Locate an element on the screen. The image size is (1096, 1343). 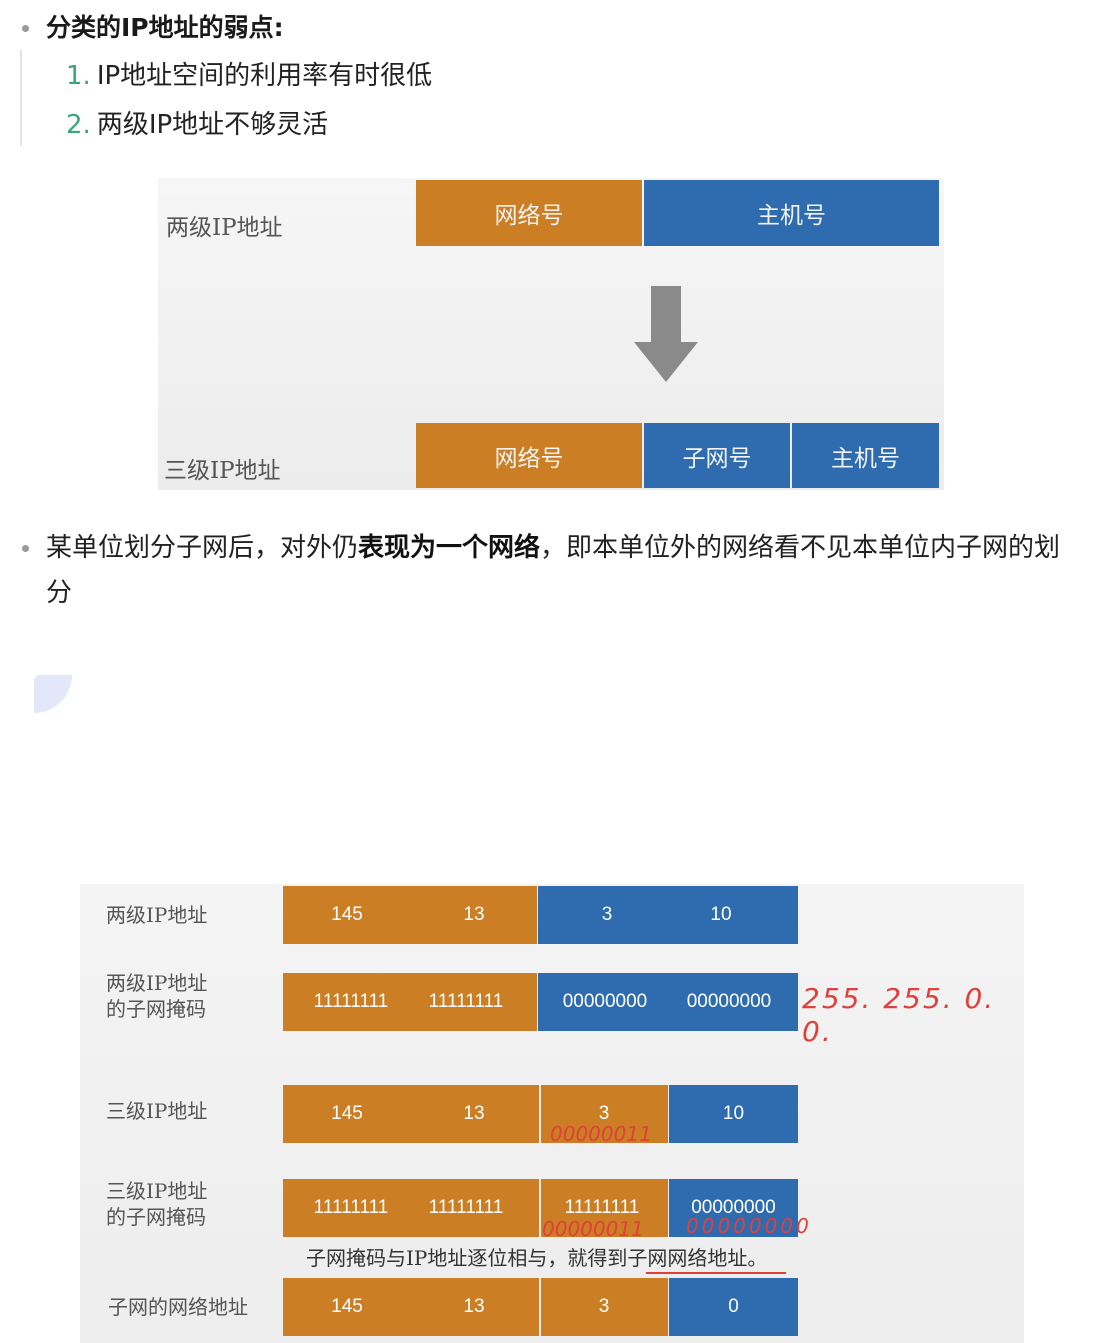
row-label: 两级IP地址 is located at coordinates (157, 915).